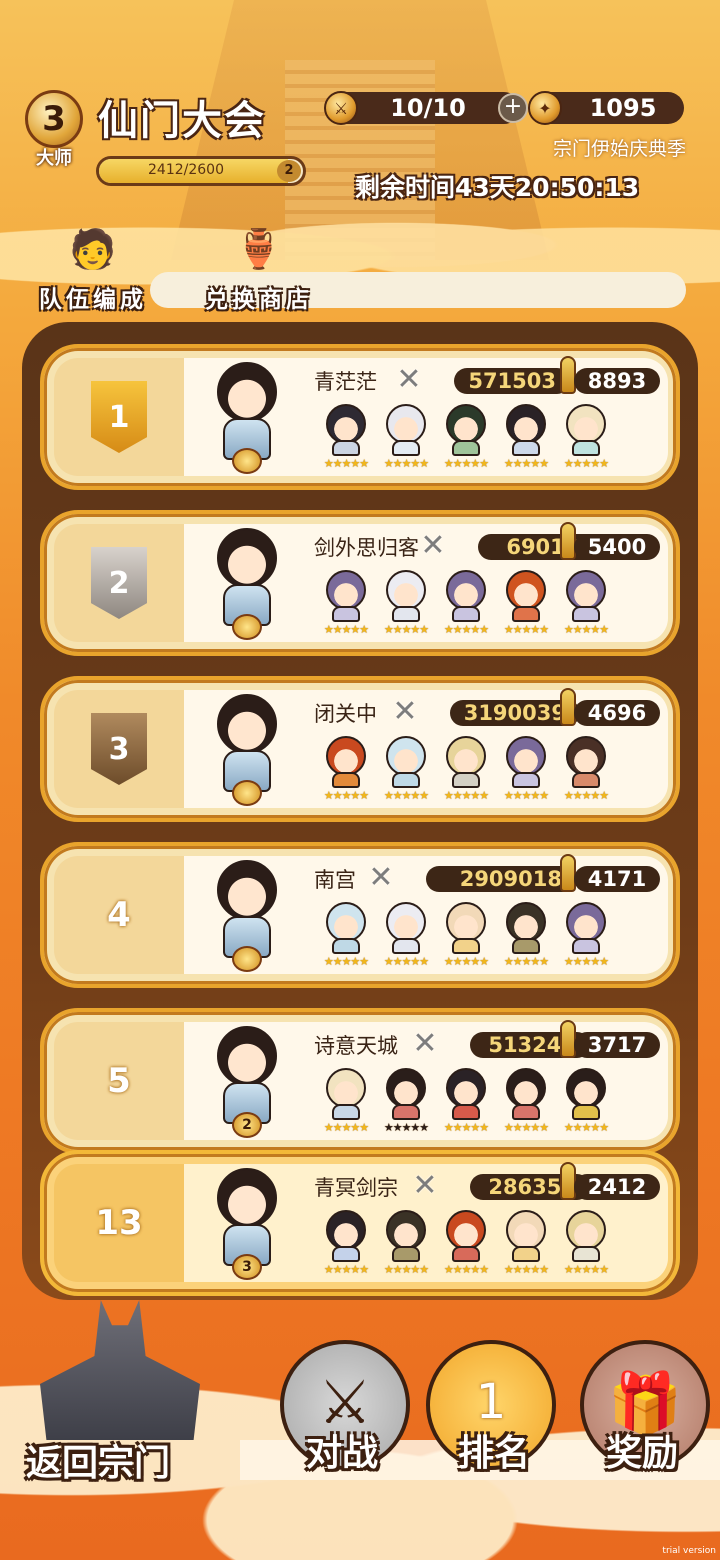 This screenshot has height=1560, width=720. Describe the element at coordinates (568, 1181) in the screenshot. I see `score-token-icon` at that location.